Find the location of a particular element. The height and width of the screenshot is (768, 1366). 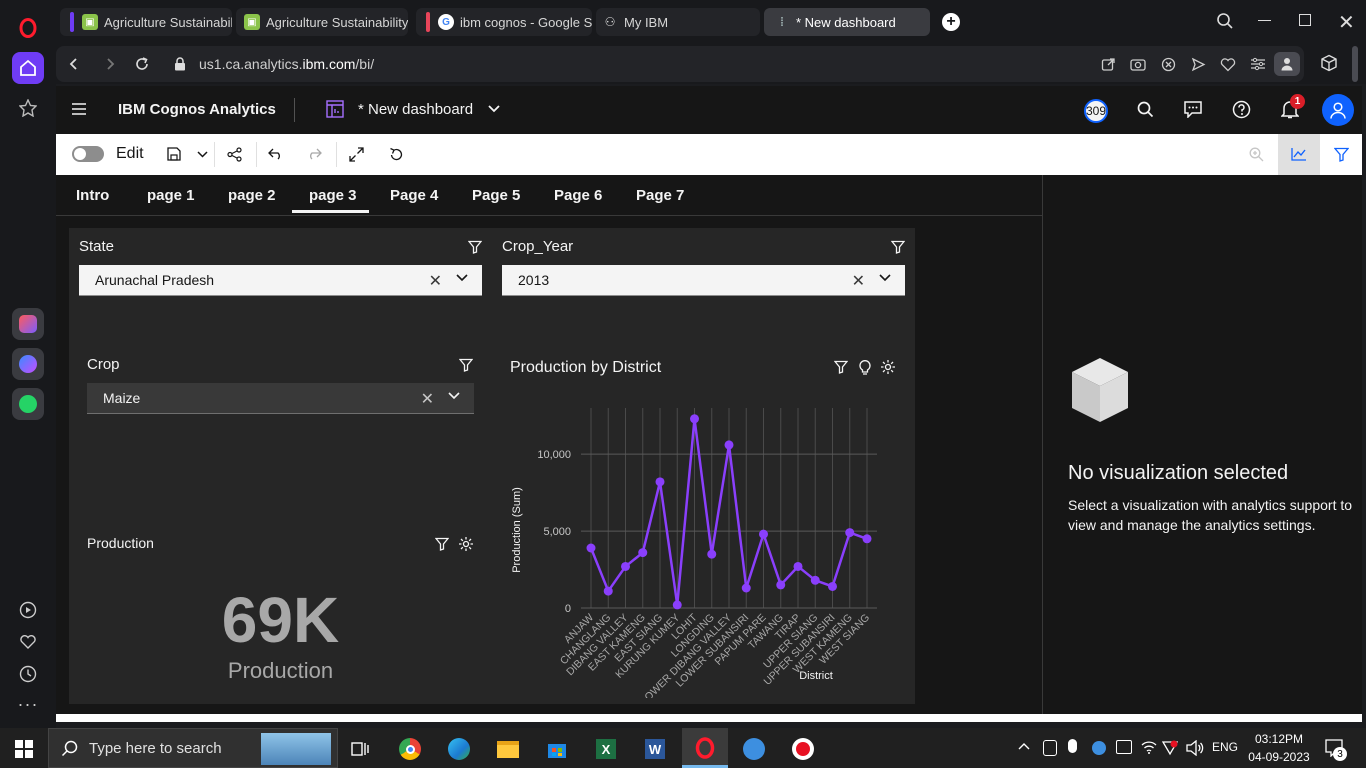

network-warning-icon is located at coordinates (1170, 748).